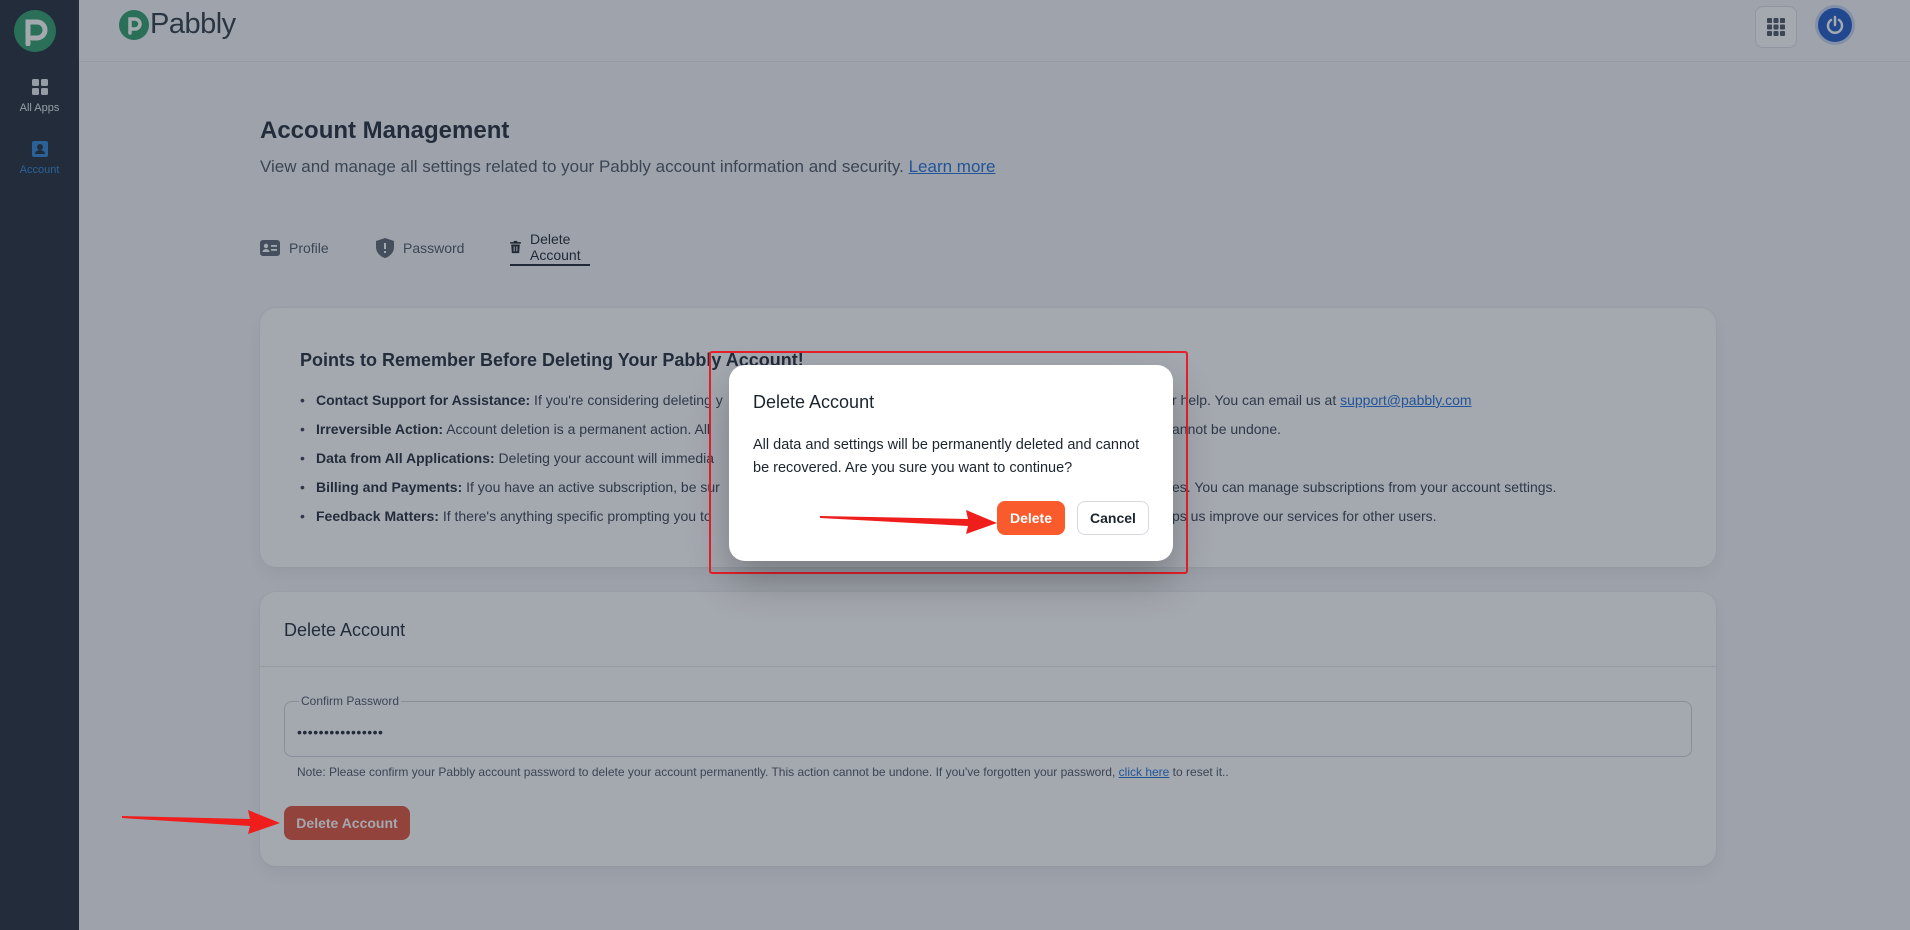 The image size is (1910, 930). Describe the element at coordinates (1113, 518) in the screenshot. I see `cancel-button: Cancel` at that location.